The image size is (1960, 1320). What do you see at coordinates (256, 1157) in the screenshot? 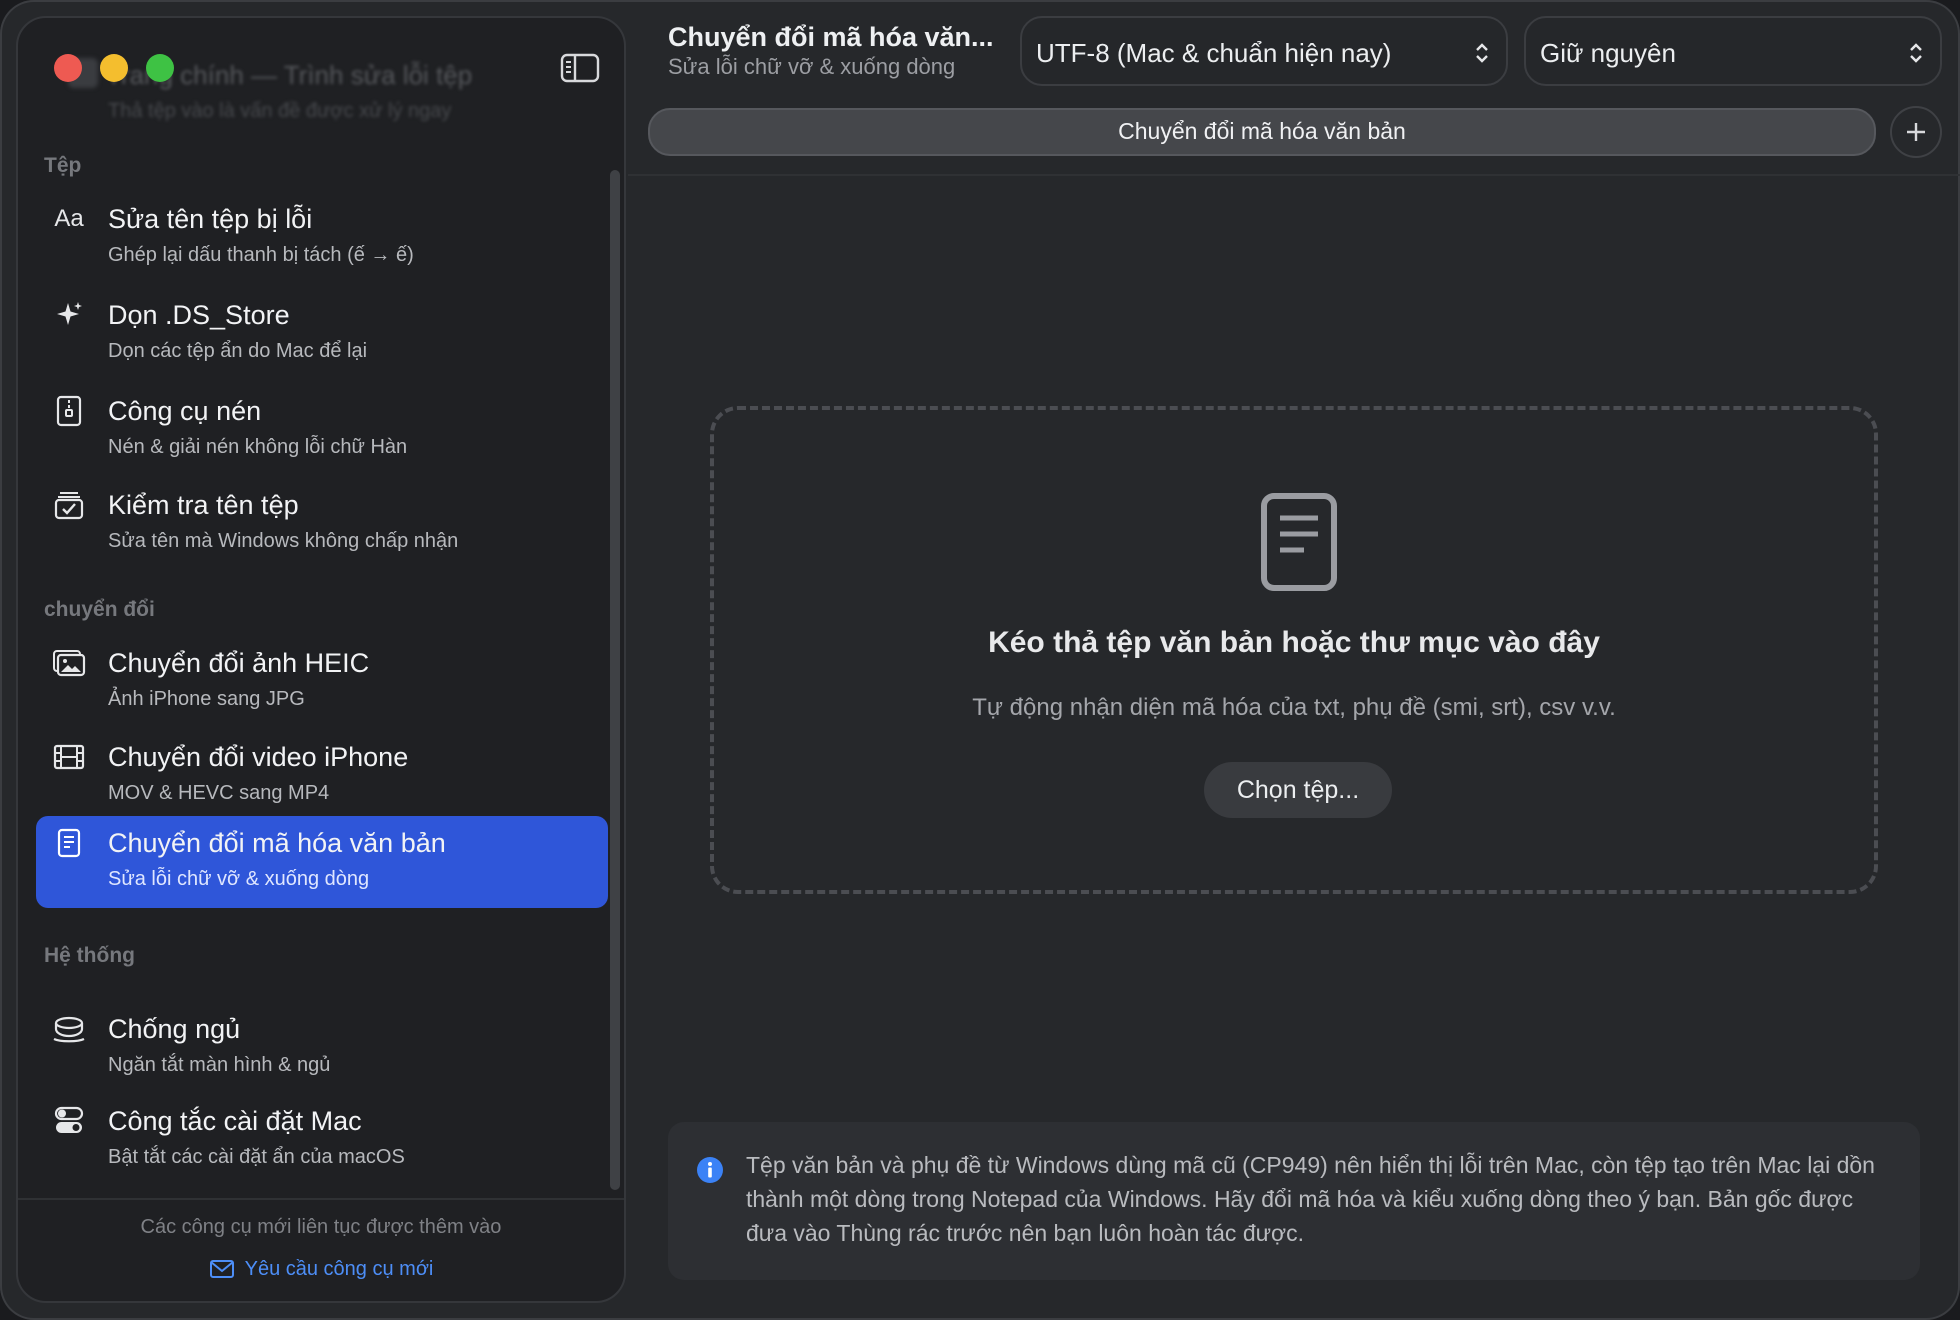
I see `sidebar-item-subtitle: Bật tắt các cài đặt ẩn của macOS` at bounding box center [256, 1157].